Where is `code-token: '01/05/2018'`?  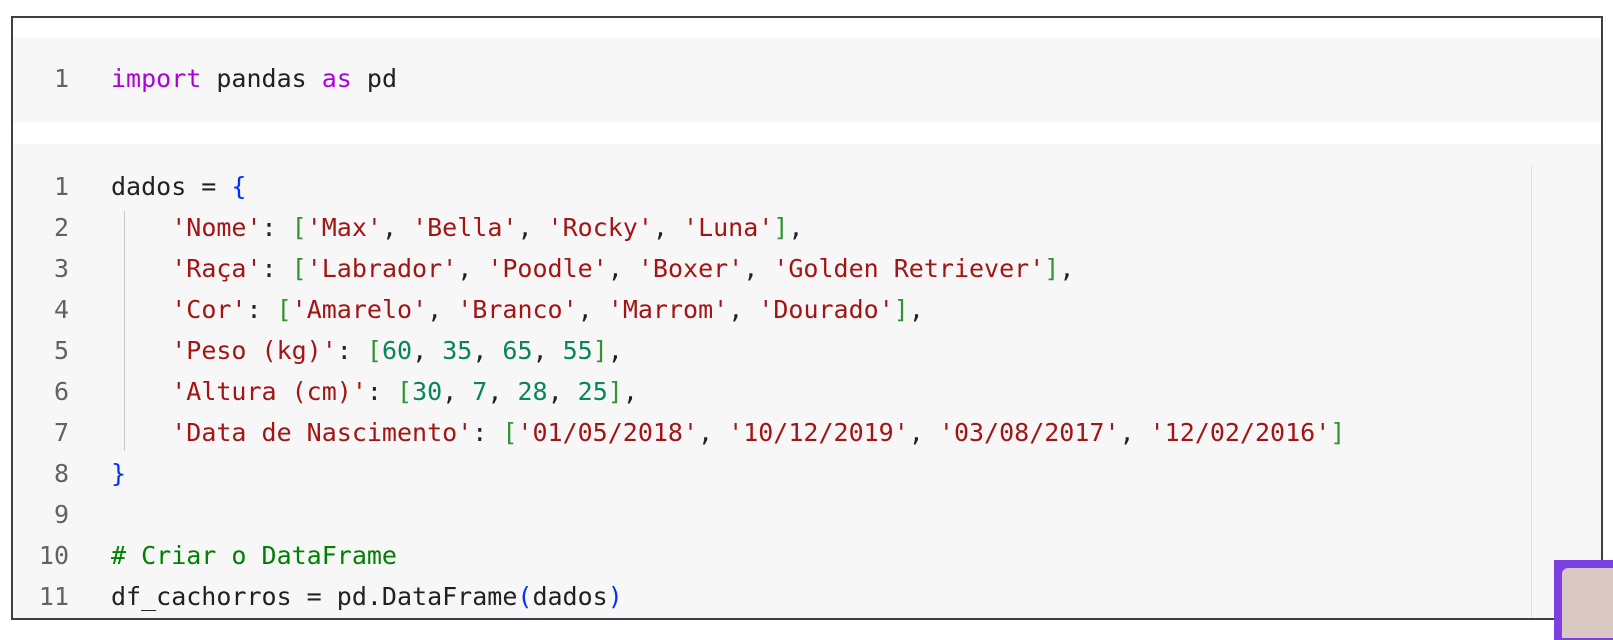 code-token: '01/05/2018' is located at coordinates (608, 432).